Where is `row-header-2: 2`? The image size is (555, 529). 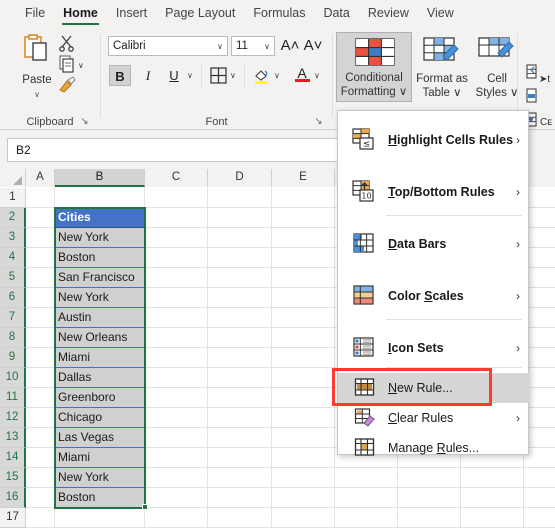
row-header-2: 2 is located at coordinates (13, 218).